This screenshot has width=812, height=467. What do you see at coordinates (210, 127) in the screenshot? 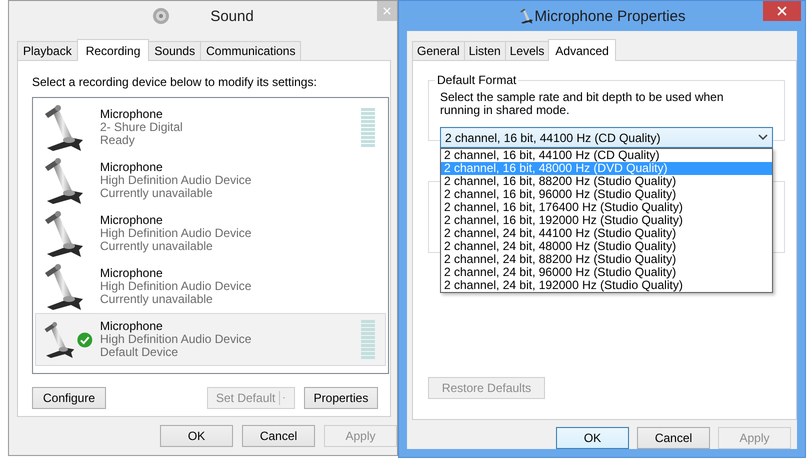
I see `device-item: Microphone 2- Shure Digital Ready` at bounding box center [210, 127].